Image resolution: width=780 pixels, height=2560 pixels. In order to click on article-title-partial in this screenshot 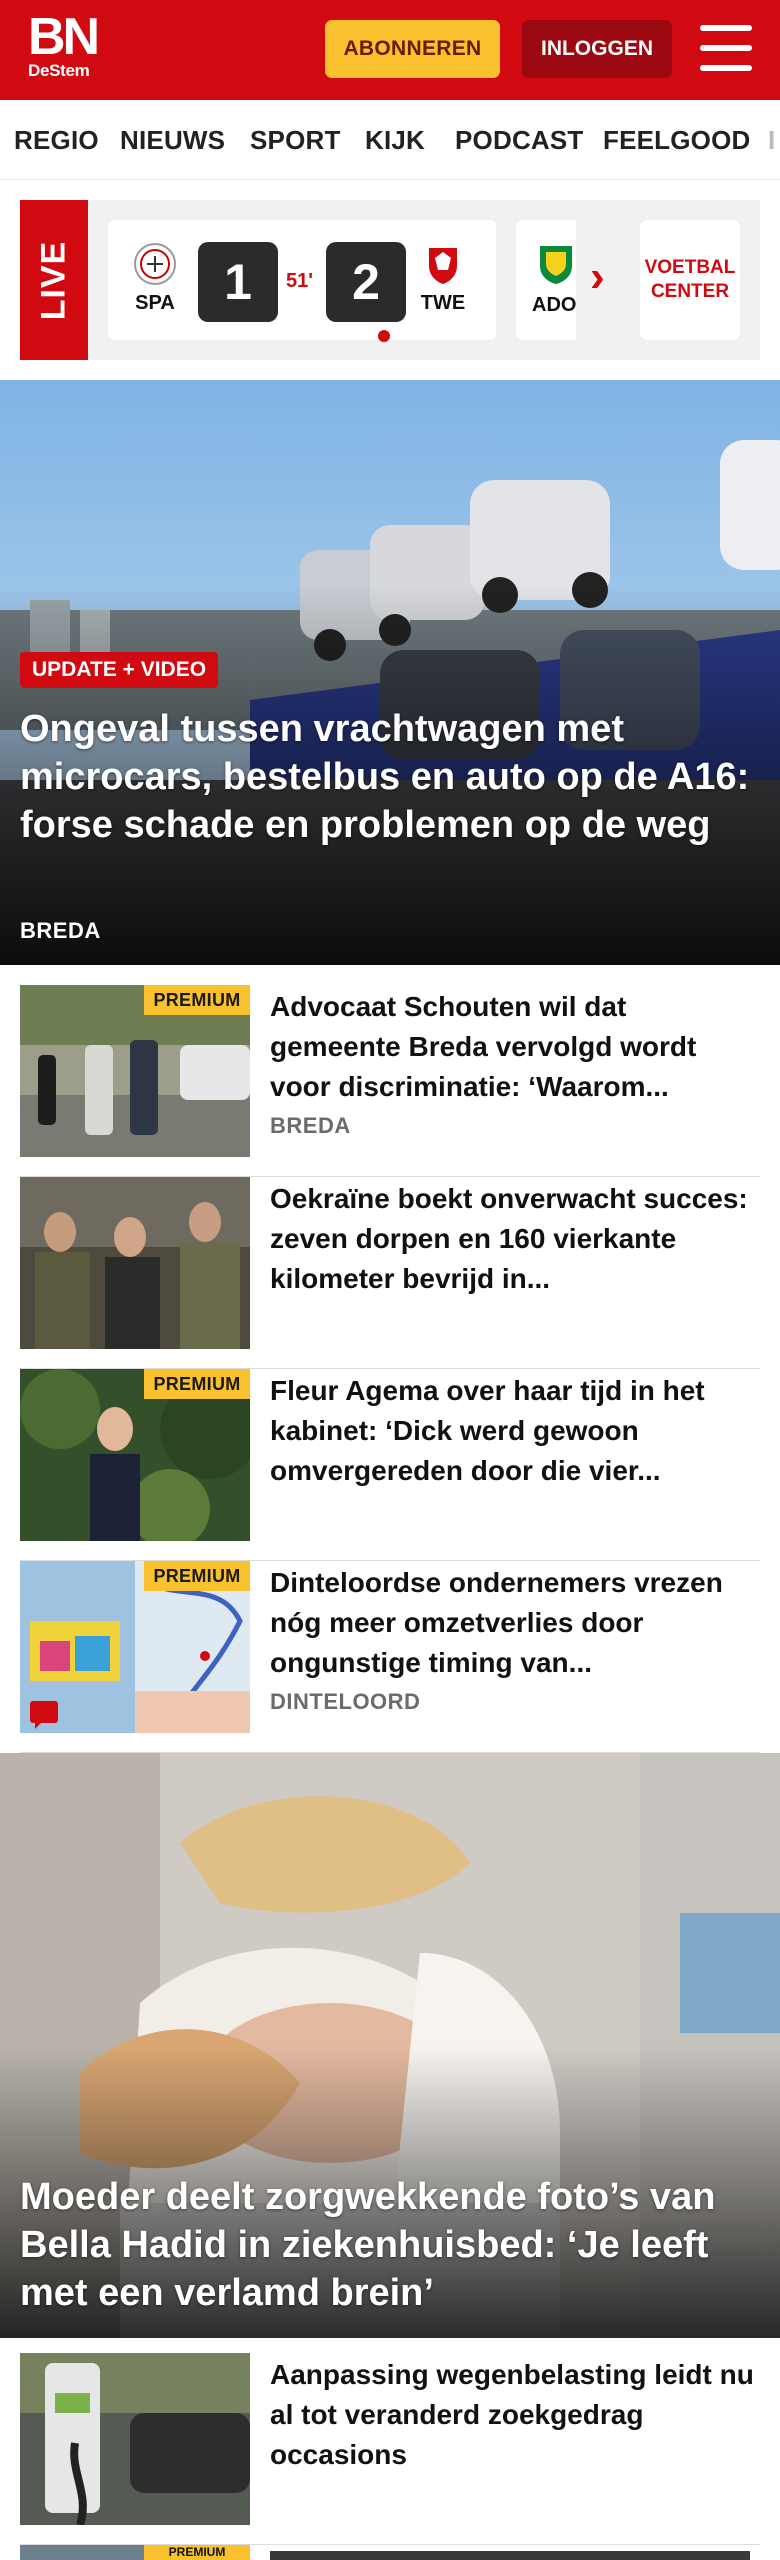, I will do `click(510, 2555)`.